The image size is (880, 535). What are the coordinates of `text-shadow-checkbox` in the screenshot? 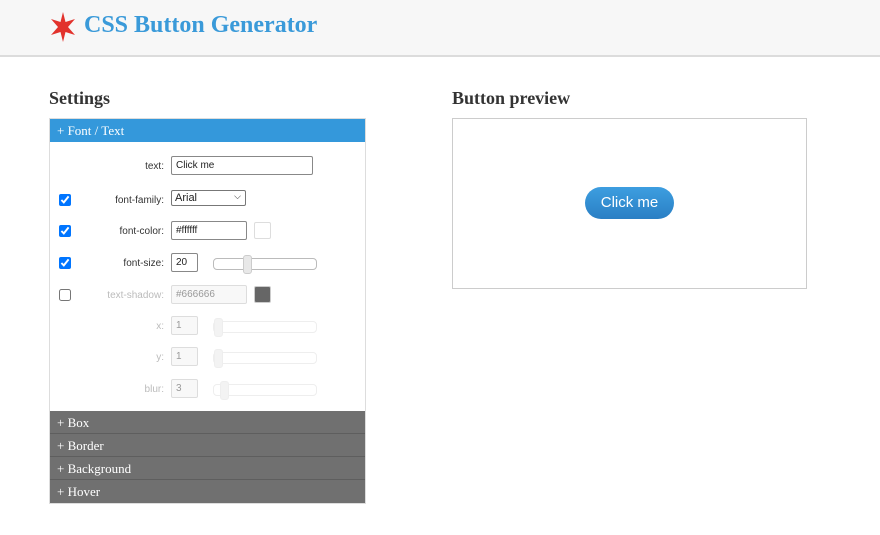 It's located at (65, 295).